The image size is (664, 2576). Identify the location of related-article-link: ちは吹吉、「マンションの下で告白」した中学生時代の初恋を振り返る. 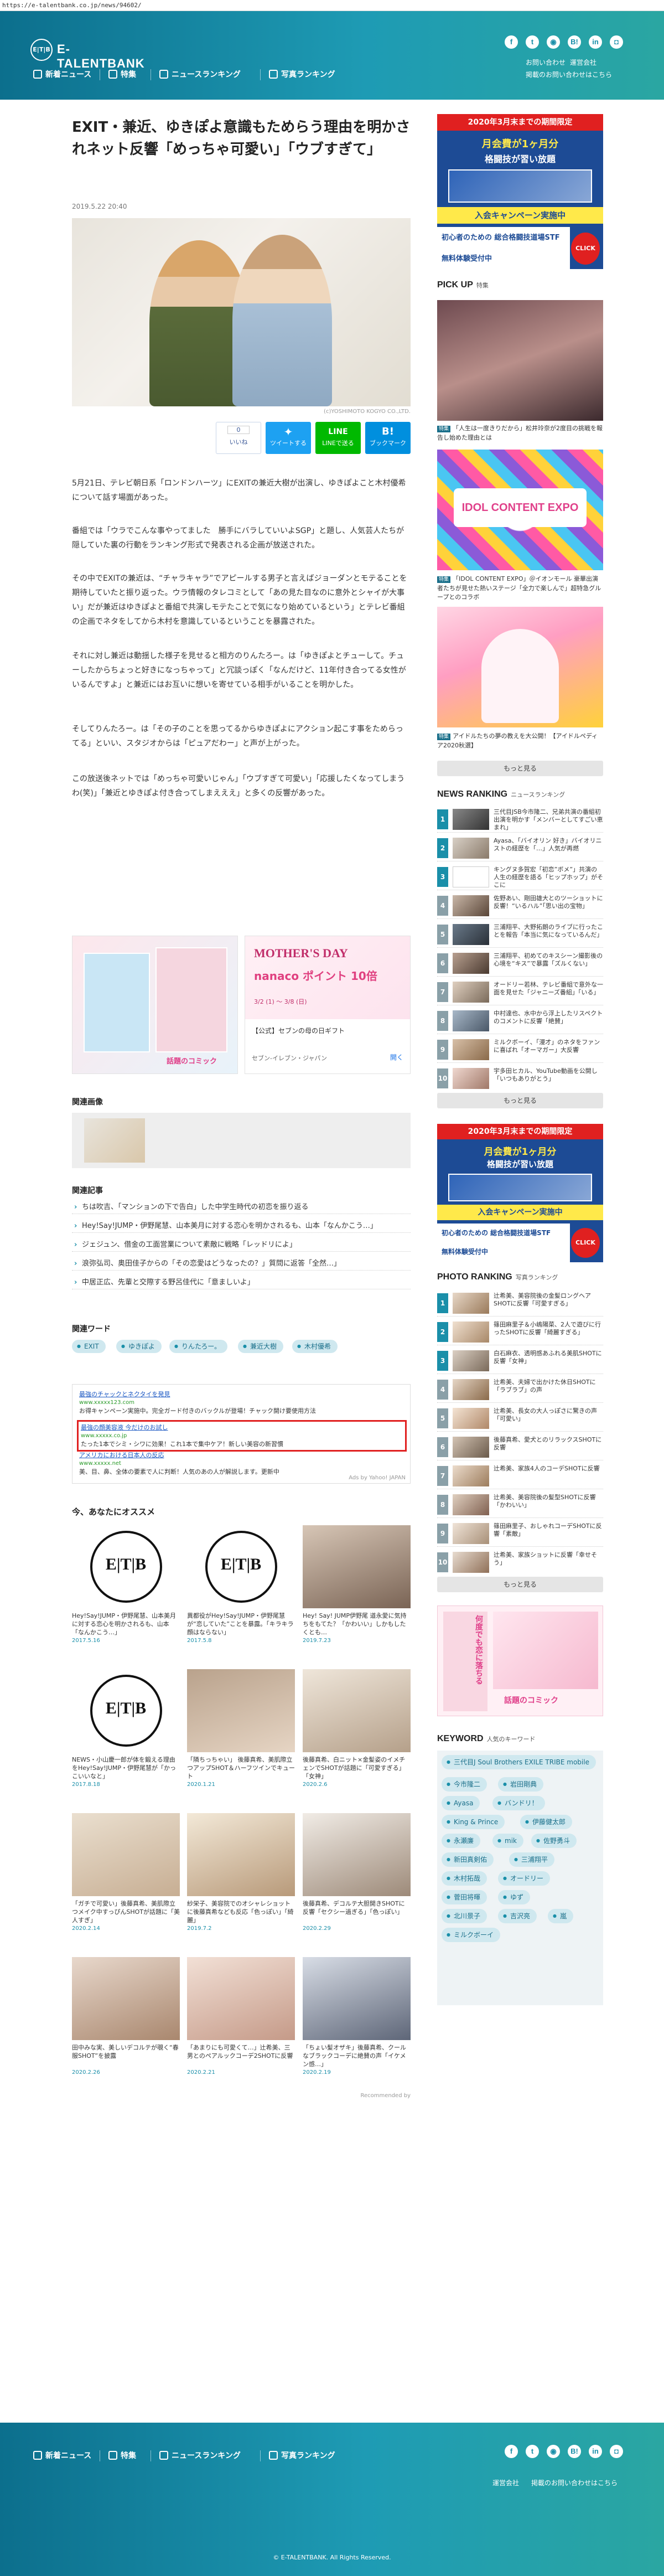
(242, 1207).